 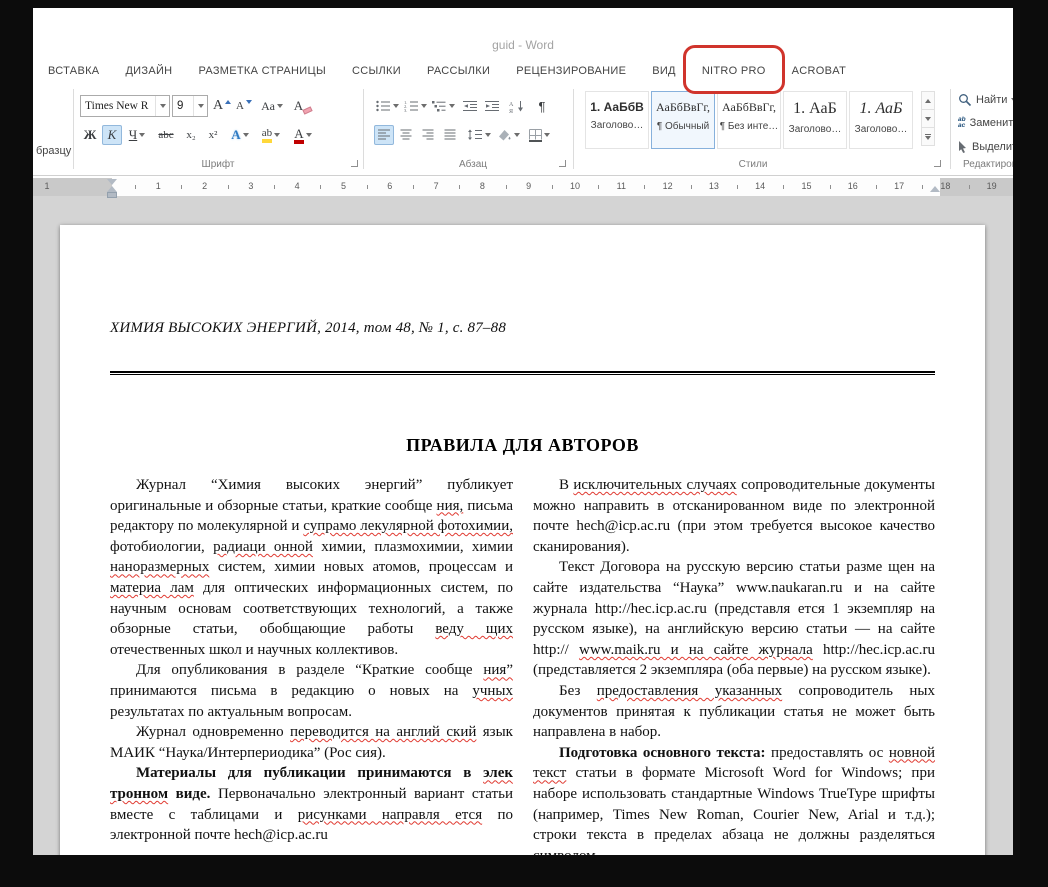 I want to click on font-name-combo: Times New R, so click(x=125, y=106).